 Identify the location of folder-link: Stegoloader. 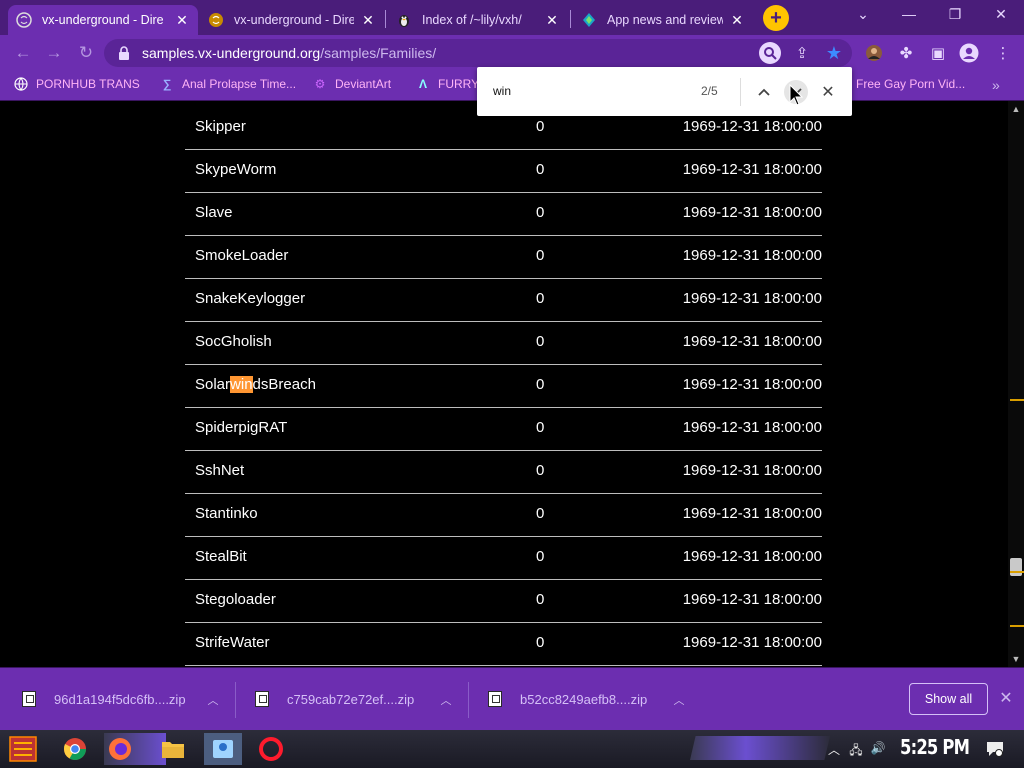
(235, 599).